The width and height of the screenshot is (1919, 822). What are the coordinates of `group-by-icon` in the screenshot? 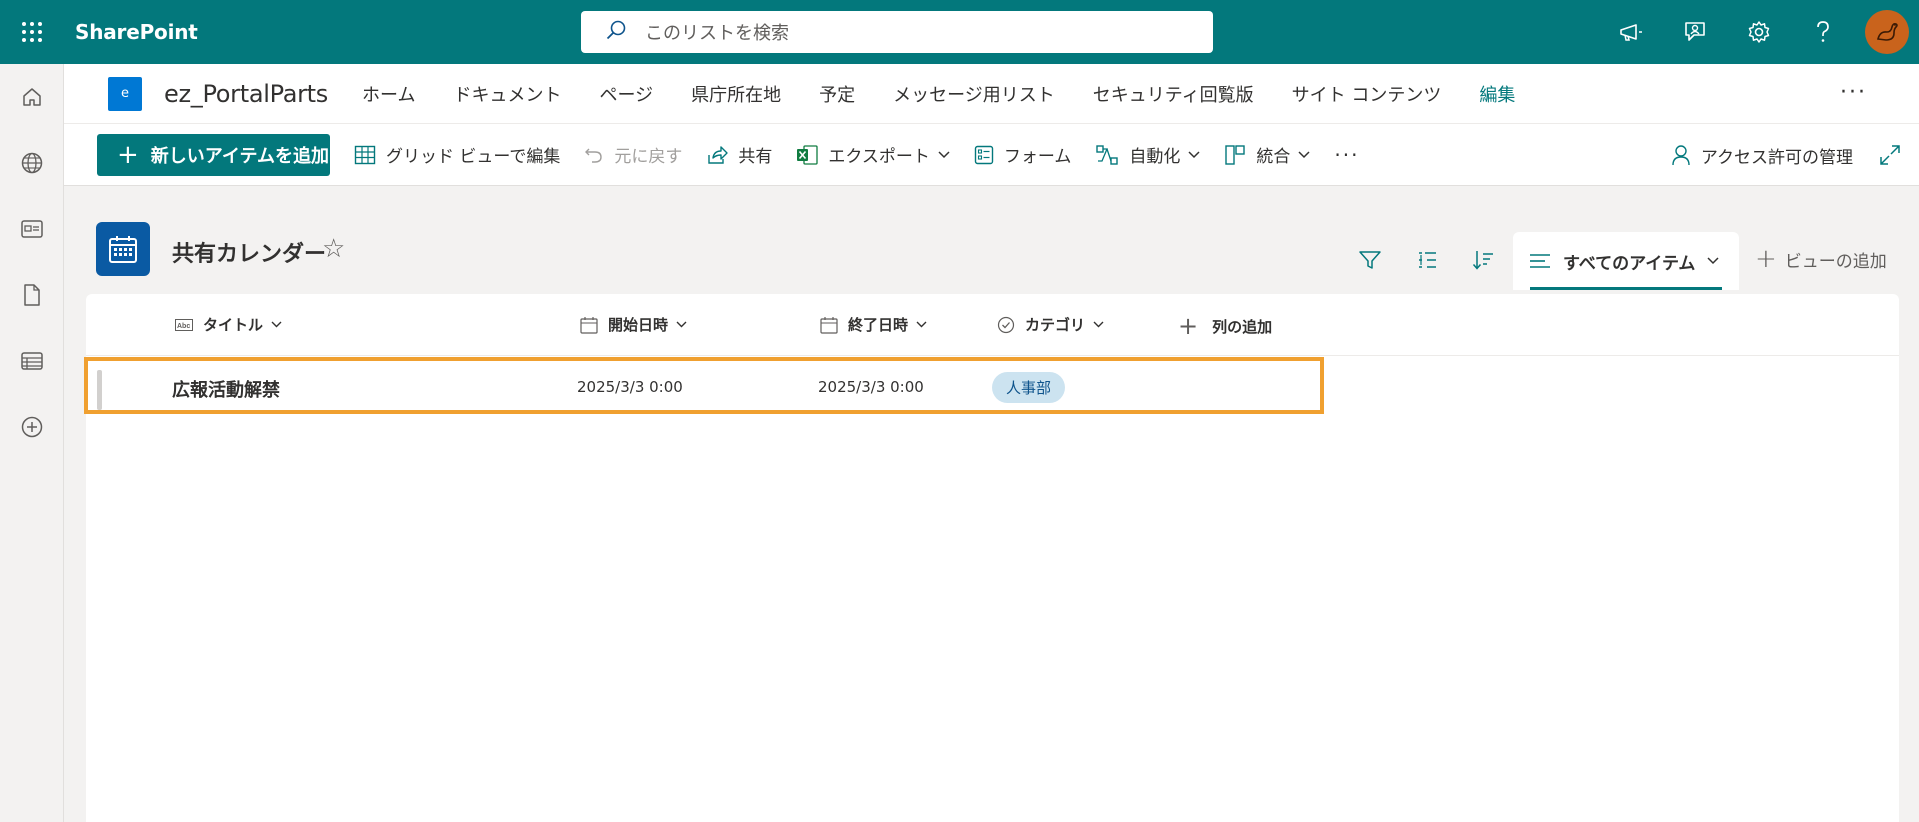 It's located at (1427, 260).